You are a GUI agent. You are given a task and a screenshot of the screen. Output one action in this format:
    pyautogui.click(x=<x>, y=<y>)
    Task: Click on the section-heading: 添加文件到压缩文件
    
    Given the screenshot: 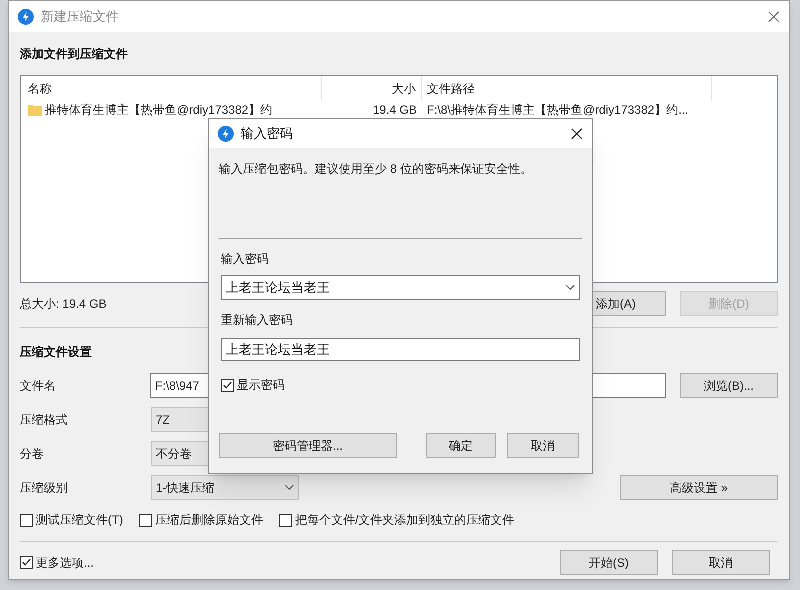 What is the action you would take?
    pyautogui.click(x=74, y=54)
    